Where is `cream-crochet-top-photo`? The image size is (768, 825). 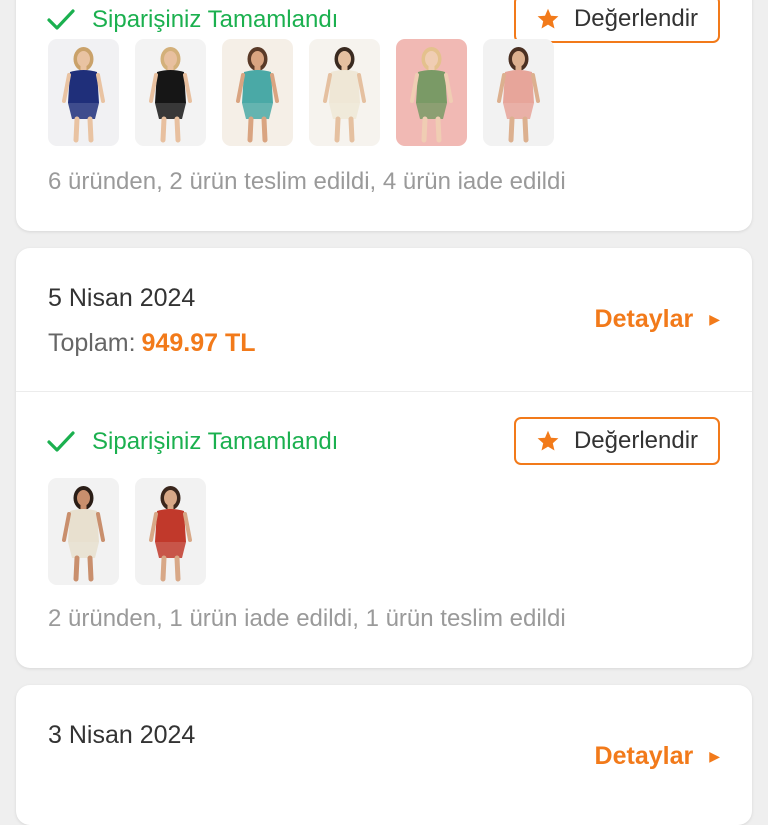
cream-crochet-top-photo is located at coordinates (344, 95).